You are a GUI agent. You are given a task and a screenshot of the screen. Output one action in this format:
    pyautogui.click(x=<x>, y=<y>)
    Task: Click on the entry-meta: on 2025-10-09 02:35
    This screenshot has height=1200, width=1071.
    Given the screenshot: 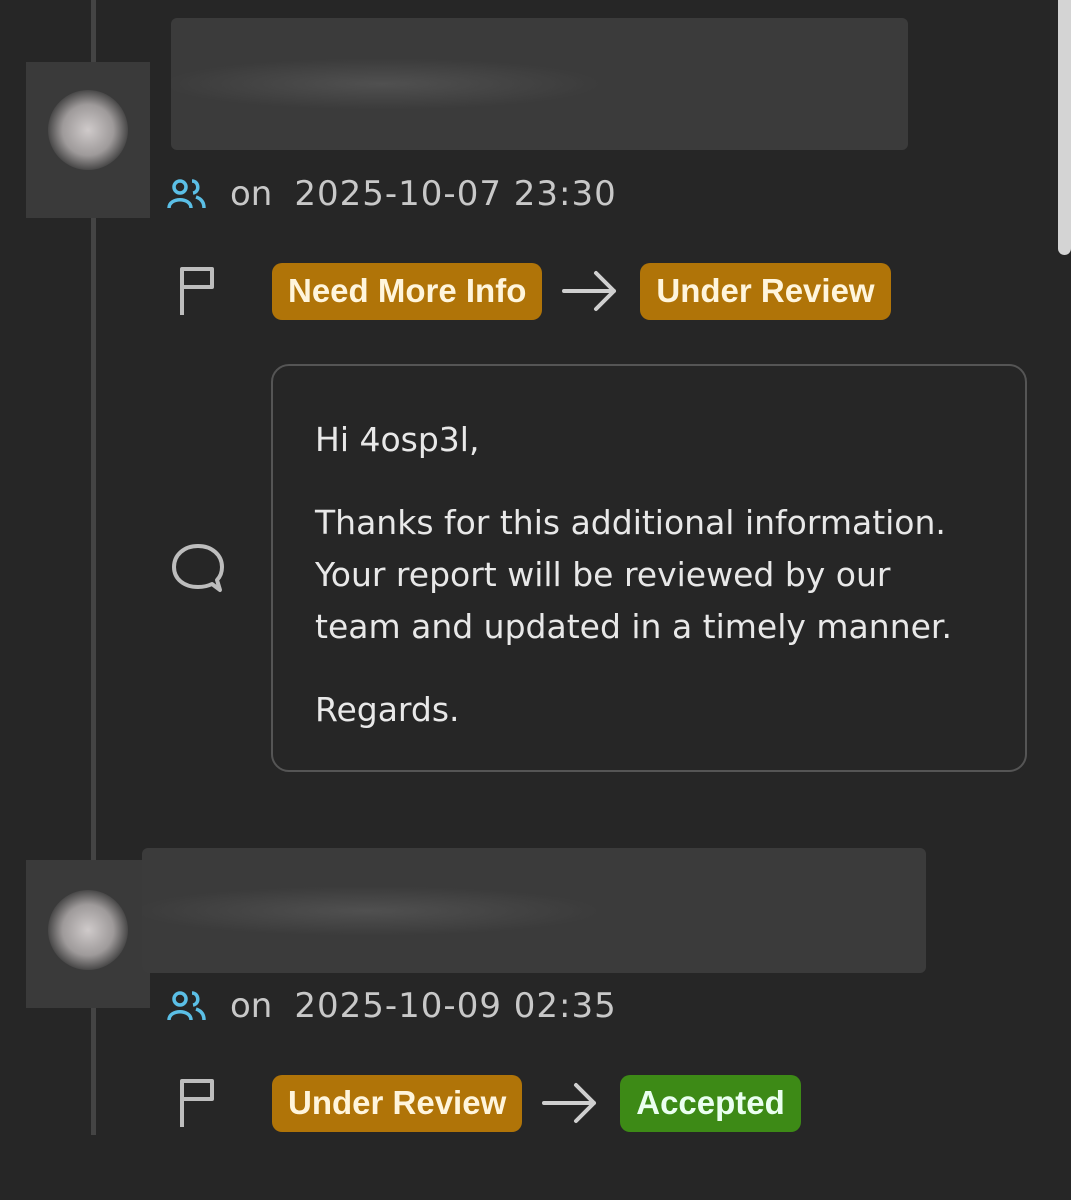 What is the action you would take?
    pyautogui.click(x=391, y=1006)
    